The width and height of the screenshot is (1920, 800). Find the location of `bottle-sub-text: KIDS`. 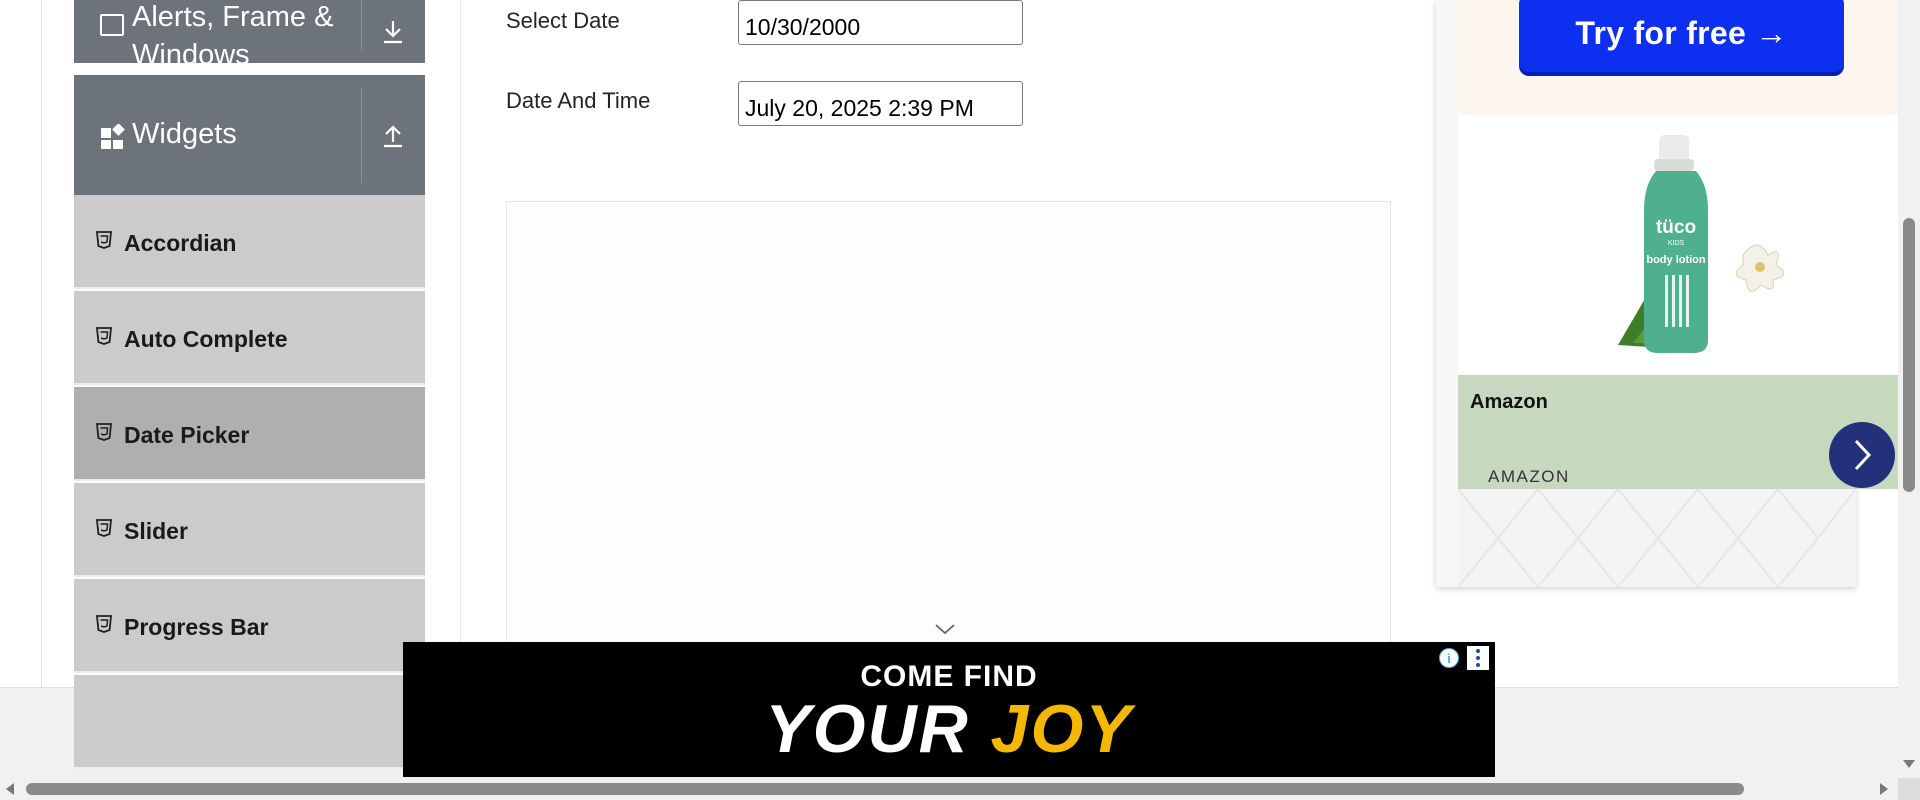

bottle-sub-text: KIDS is located at coordinates (1676, 243).